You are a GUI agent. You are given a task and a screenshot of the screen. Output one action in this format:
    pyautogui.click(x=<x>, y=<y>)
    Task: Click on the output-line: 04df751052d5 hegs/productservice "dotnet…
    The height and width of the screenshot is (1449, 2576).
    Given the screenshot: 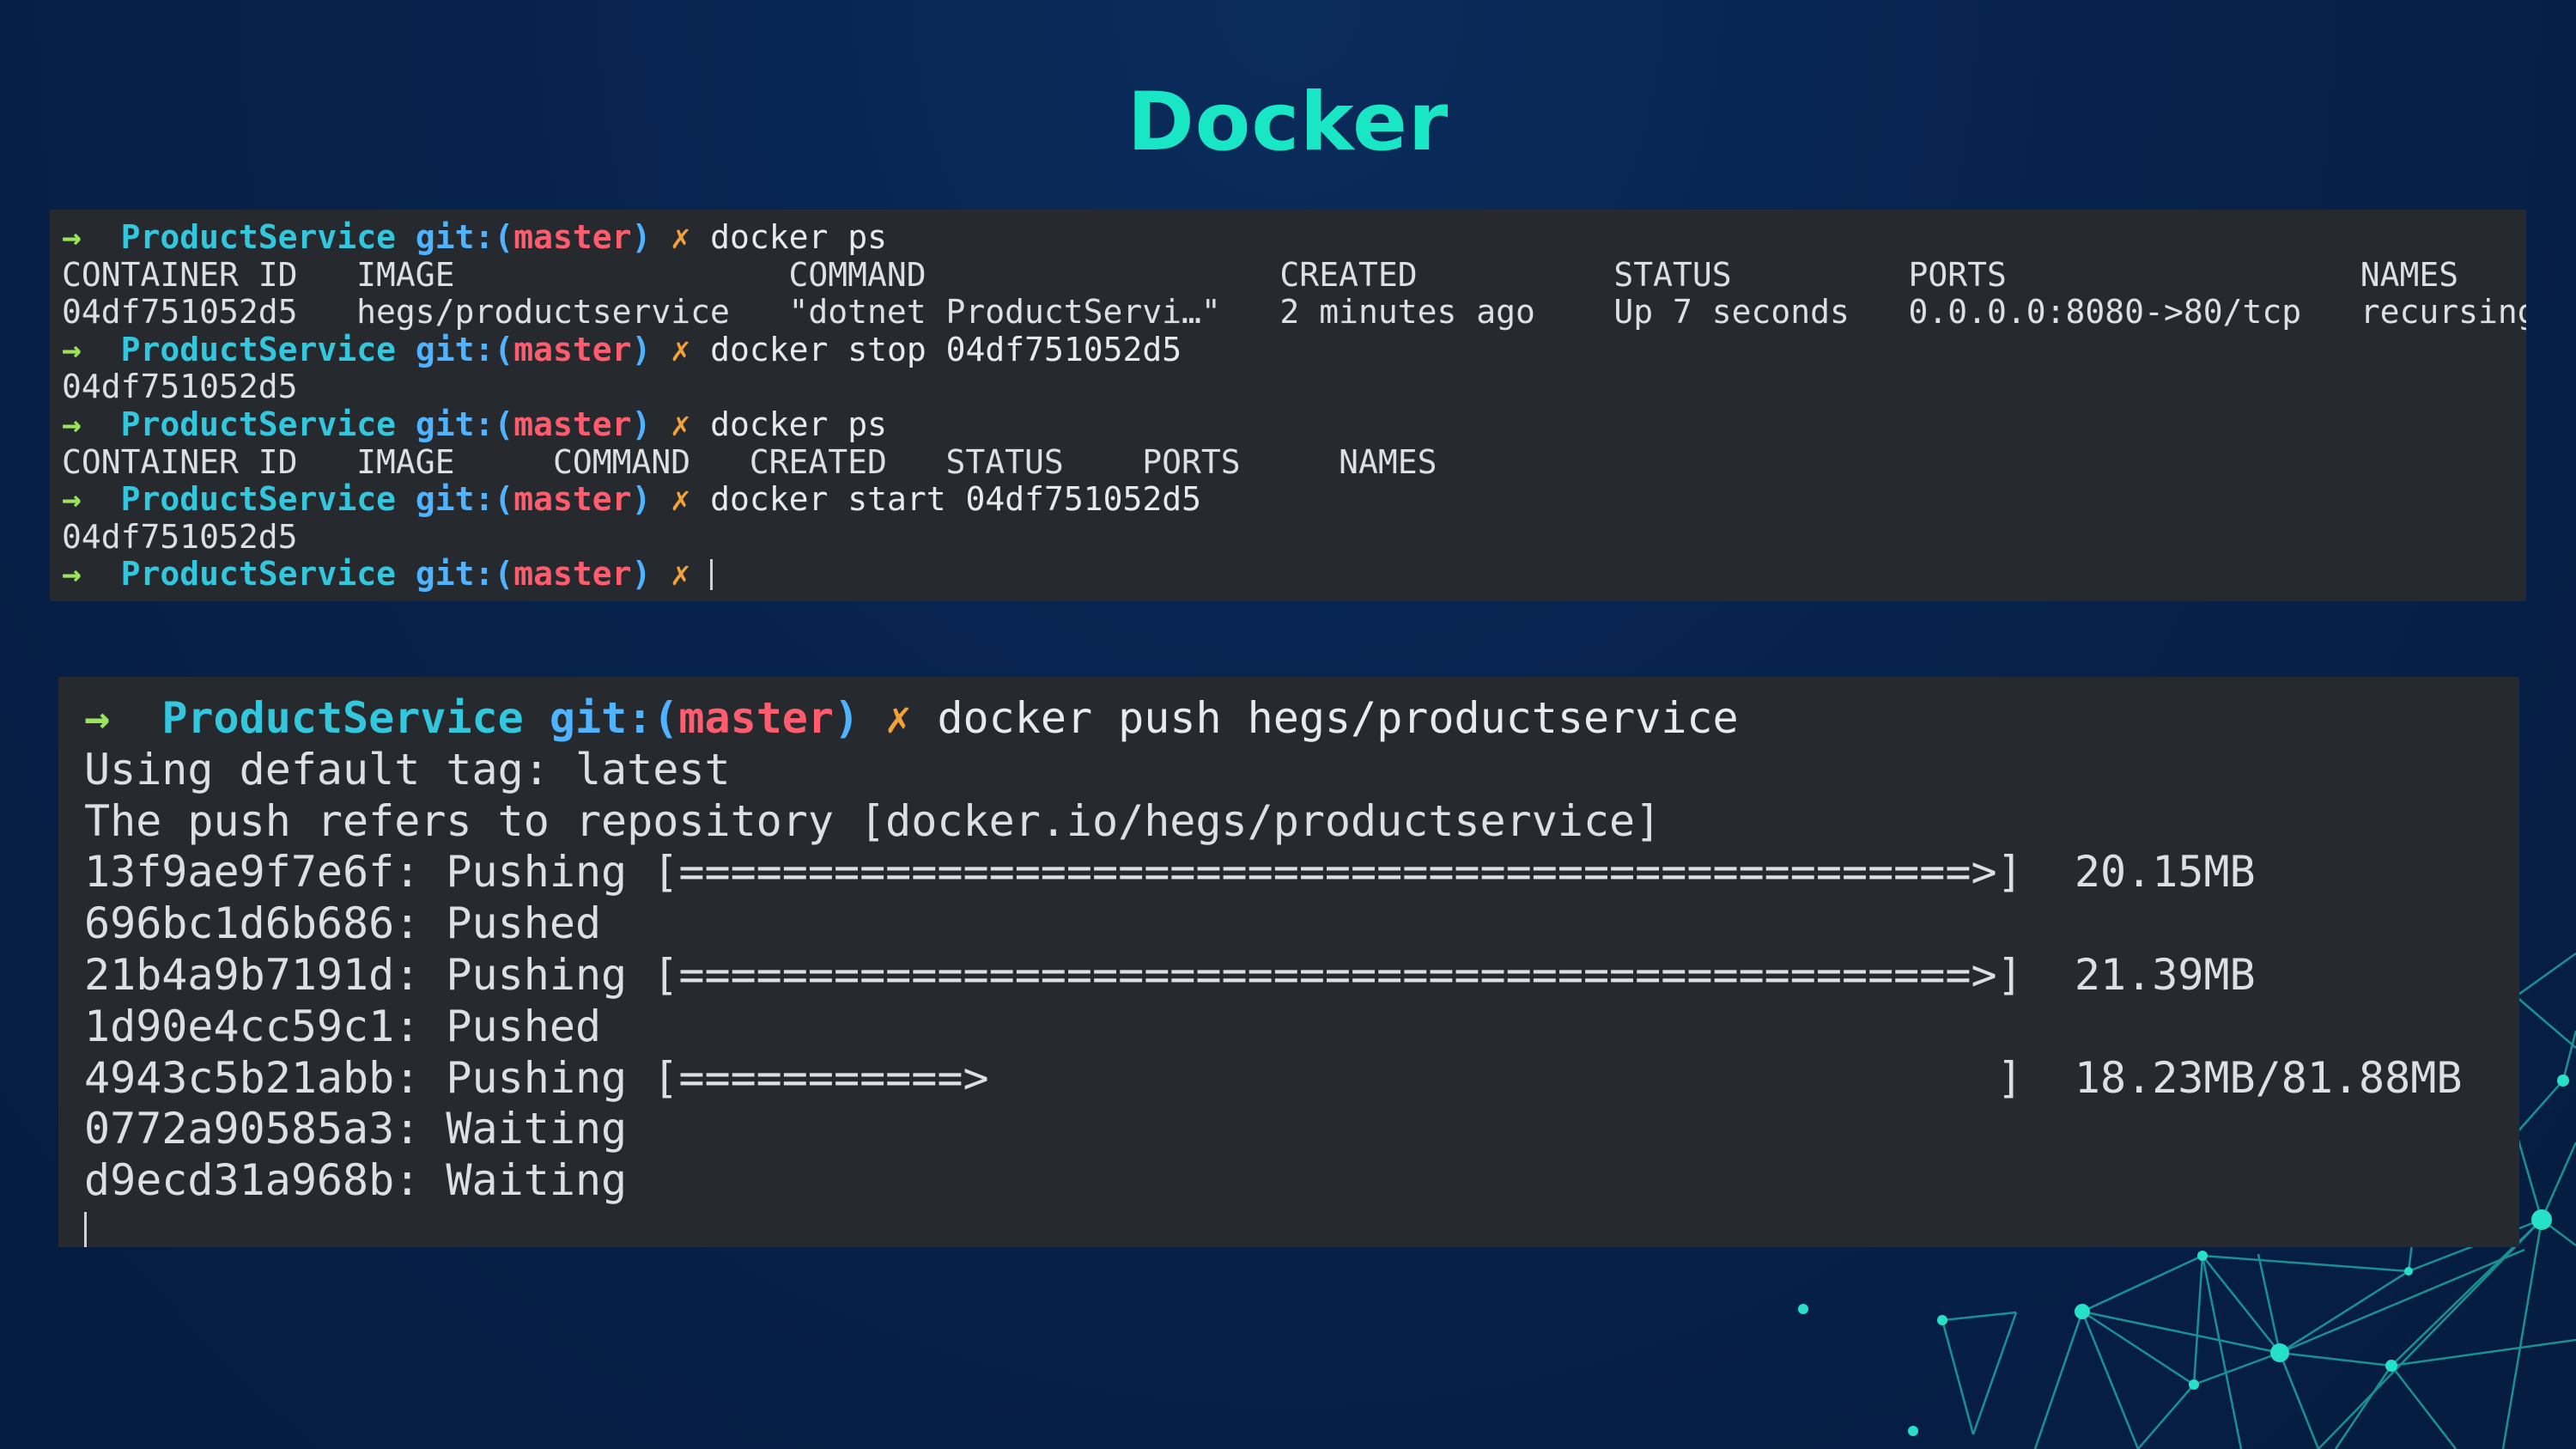 What is the action you would take?
    pyautogui.click(x=1294, y=312)
    